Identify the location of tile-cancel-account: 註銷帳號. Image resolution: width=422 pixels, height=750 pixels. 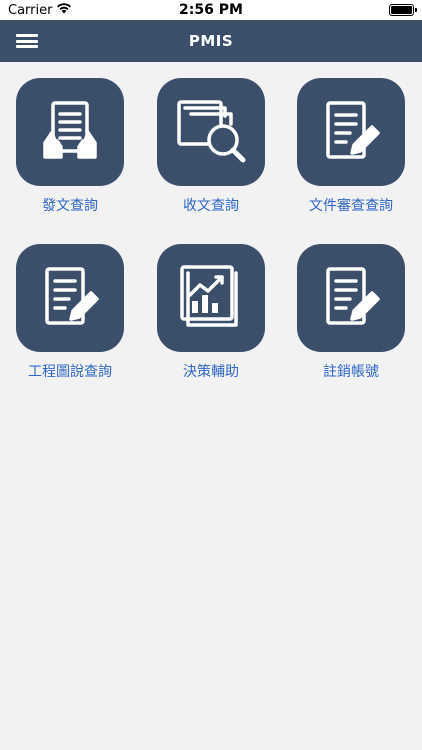
(351, 312).